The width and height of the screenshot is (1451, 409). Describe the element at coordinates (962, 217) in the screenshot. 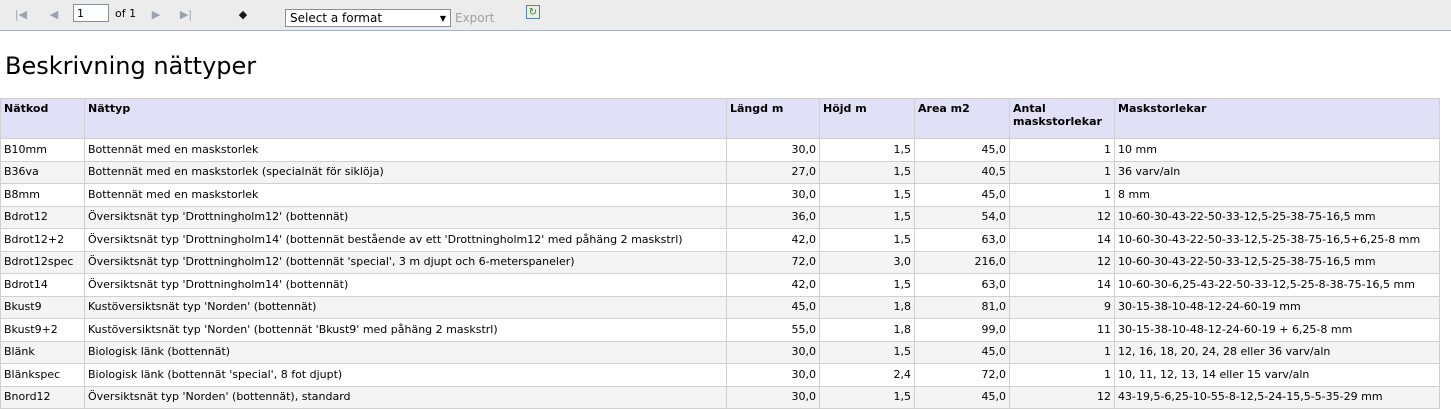

I see `table-cell: 54,0` at that location.